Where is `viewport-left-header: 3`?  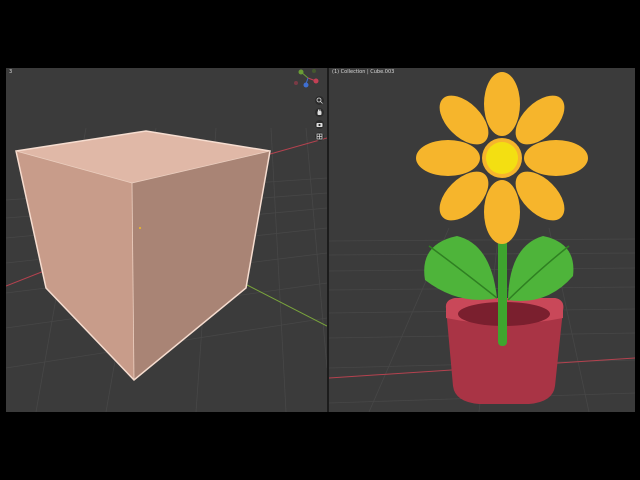
viewport-left-header: 3 is located at coordinates (11, 72).